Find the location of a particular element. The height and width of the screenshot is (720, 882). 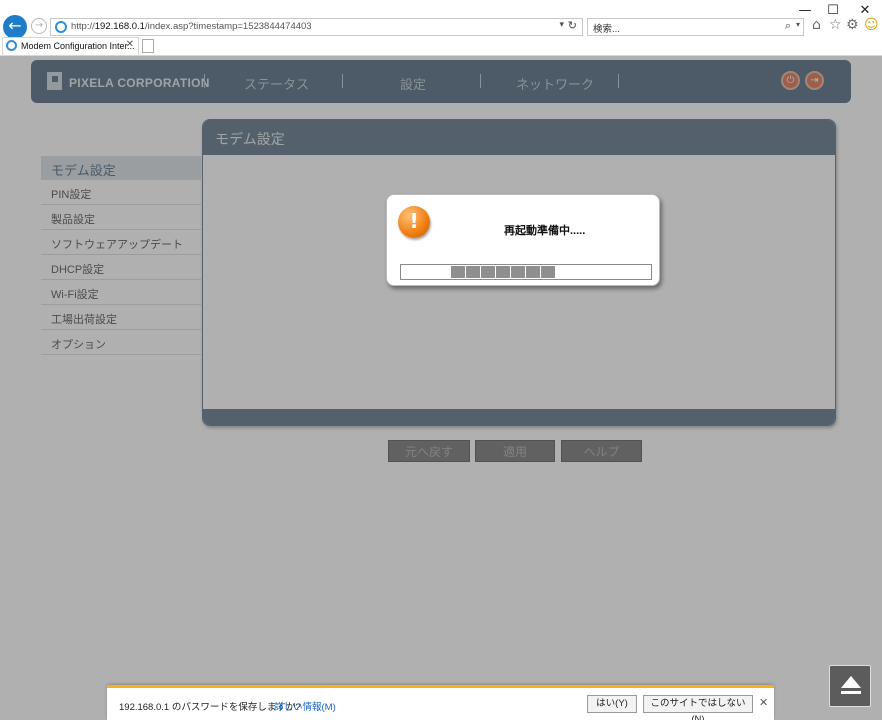

up-bar-icon is located at coordinates (851, 692).